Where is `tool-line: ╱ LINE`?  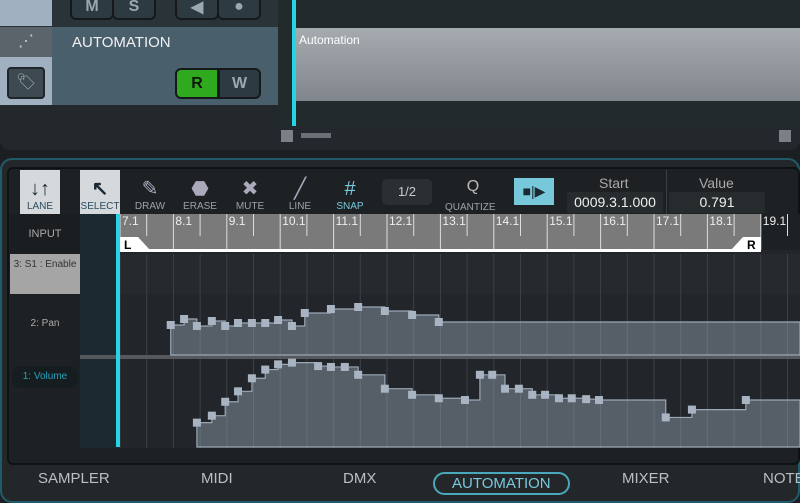 tool-line: ╱ LINE is located at coordinates (300, 192).